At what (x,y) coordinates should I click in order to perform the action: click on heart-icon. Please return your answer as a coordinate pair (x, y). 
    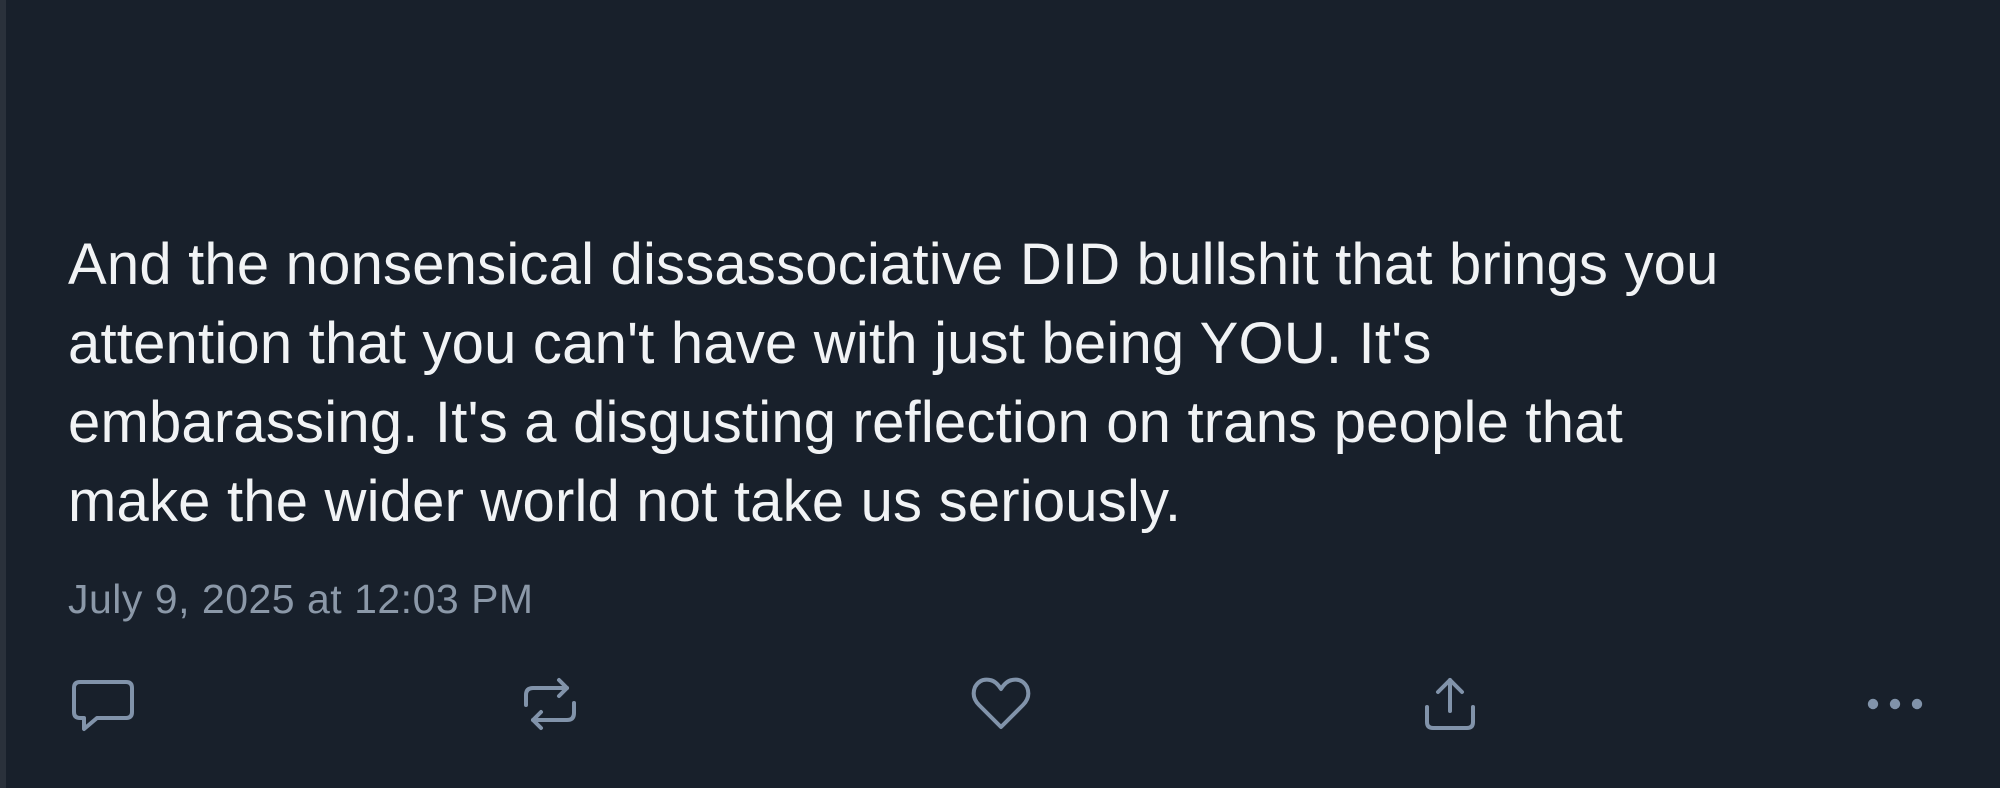
    Looking at the image, I should click on (1001, 703).